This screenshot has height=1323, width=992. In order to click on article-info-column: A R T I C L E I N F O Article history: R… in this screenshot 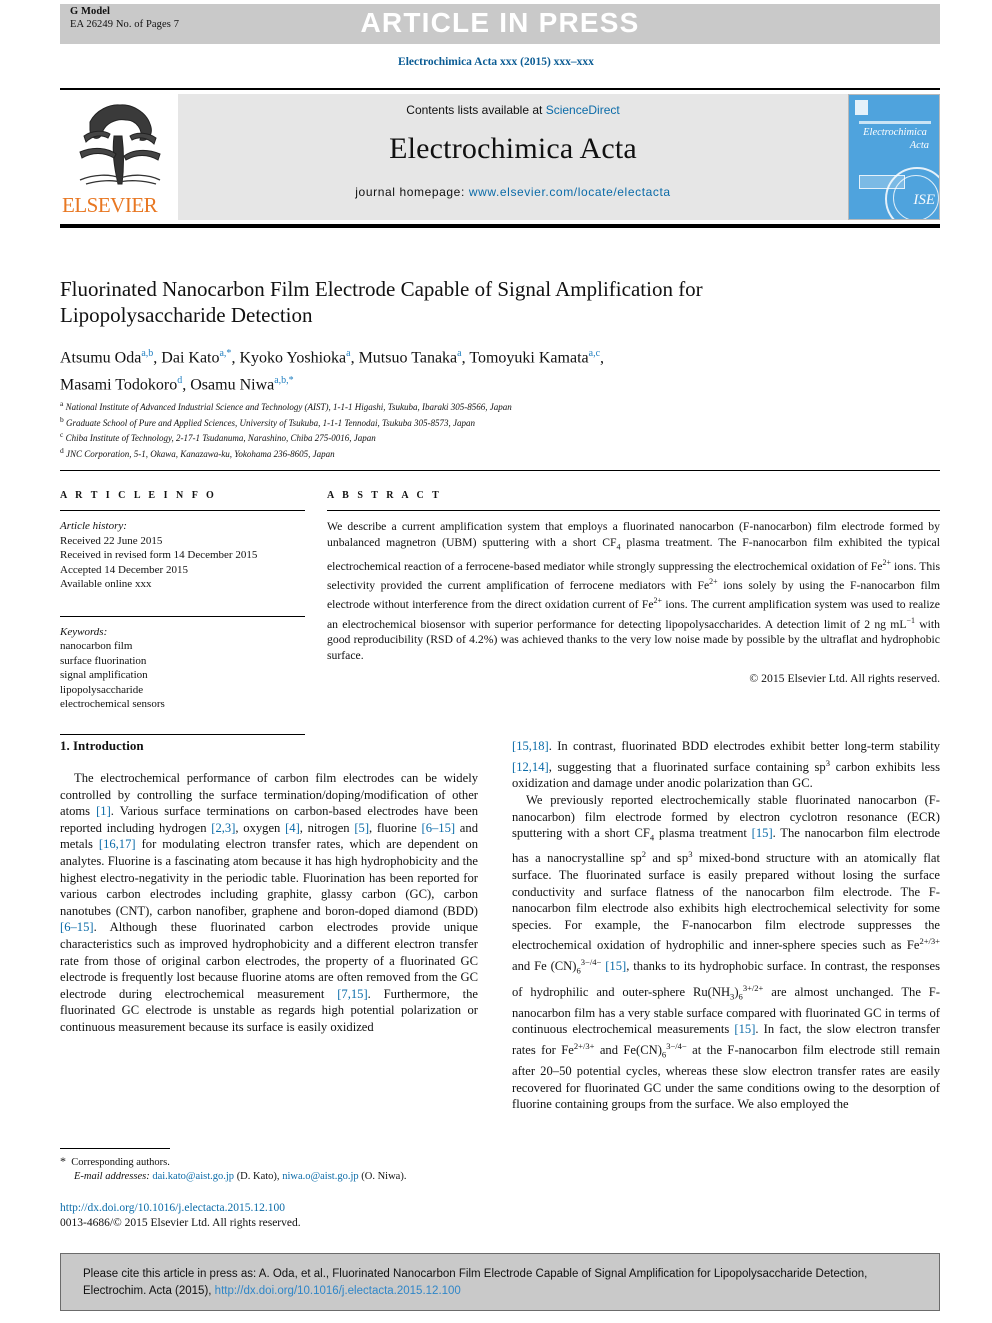, I will do `click(182, 616)`.